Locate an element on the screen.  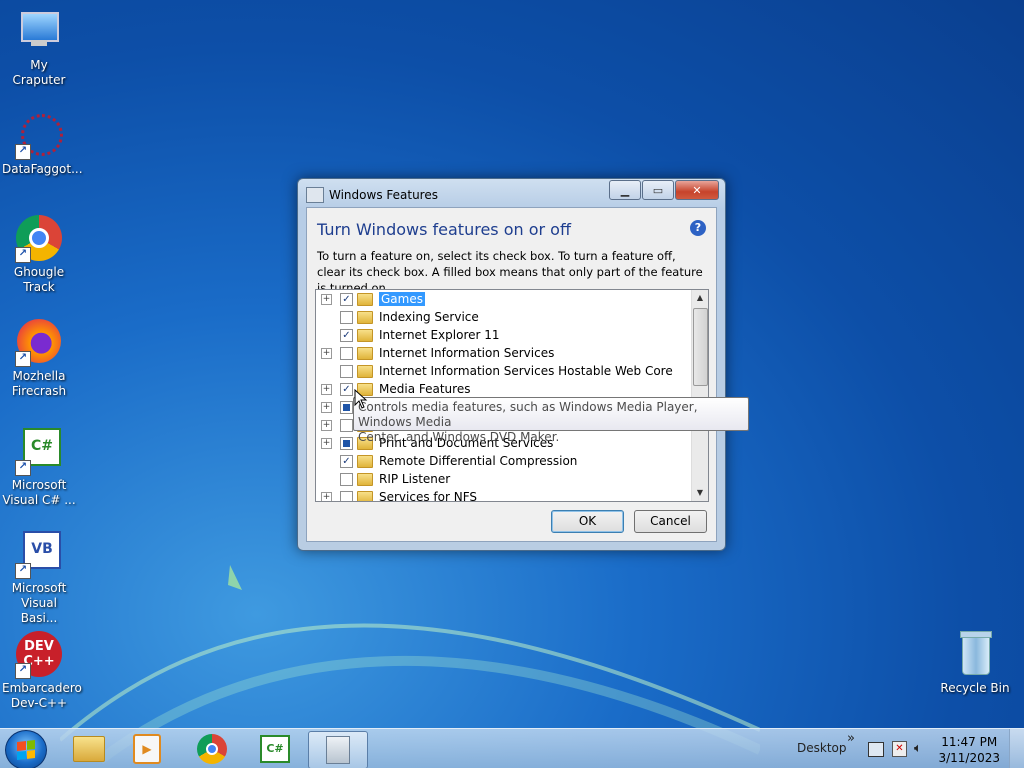
feature-row: ✓ Remote Differential Compression is located at coordinates (446, 461).